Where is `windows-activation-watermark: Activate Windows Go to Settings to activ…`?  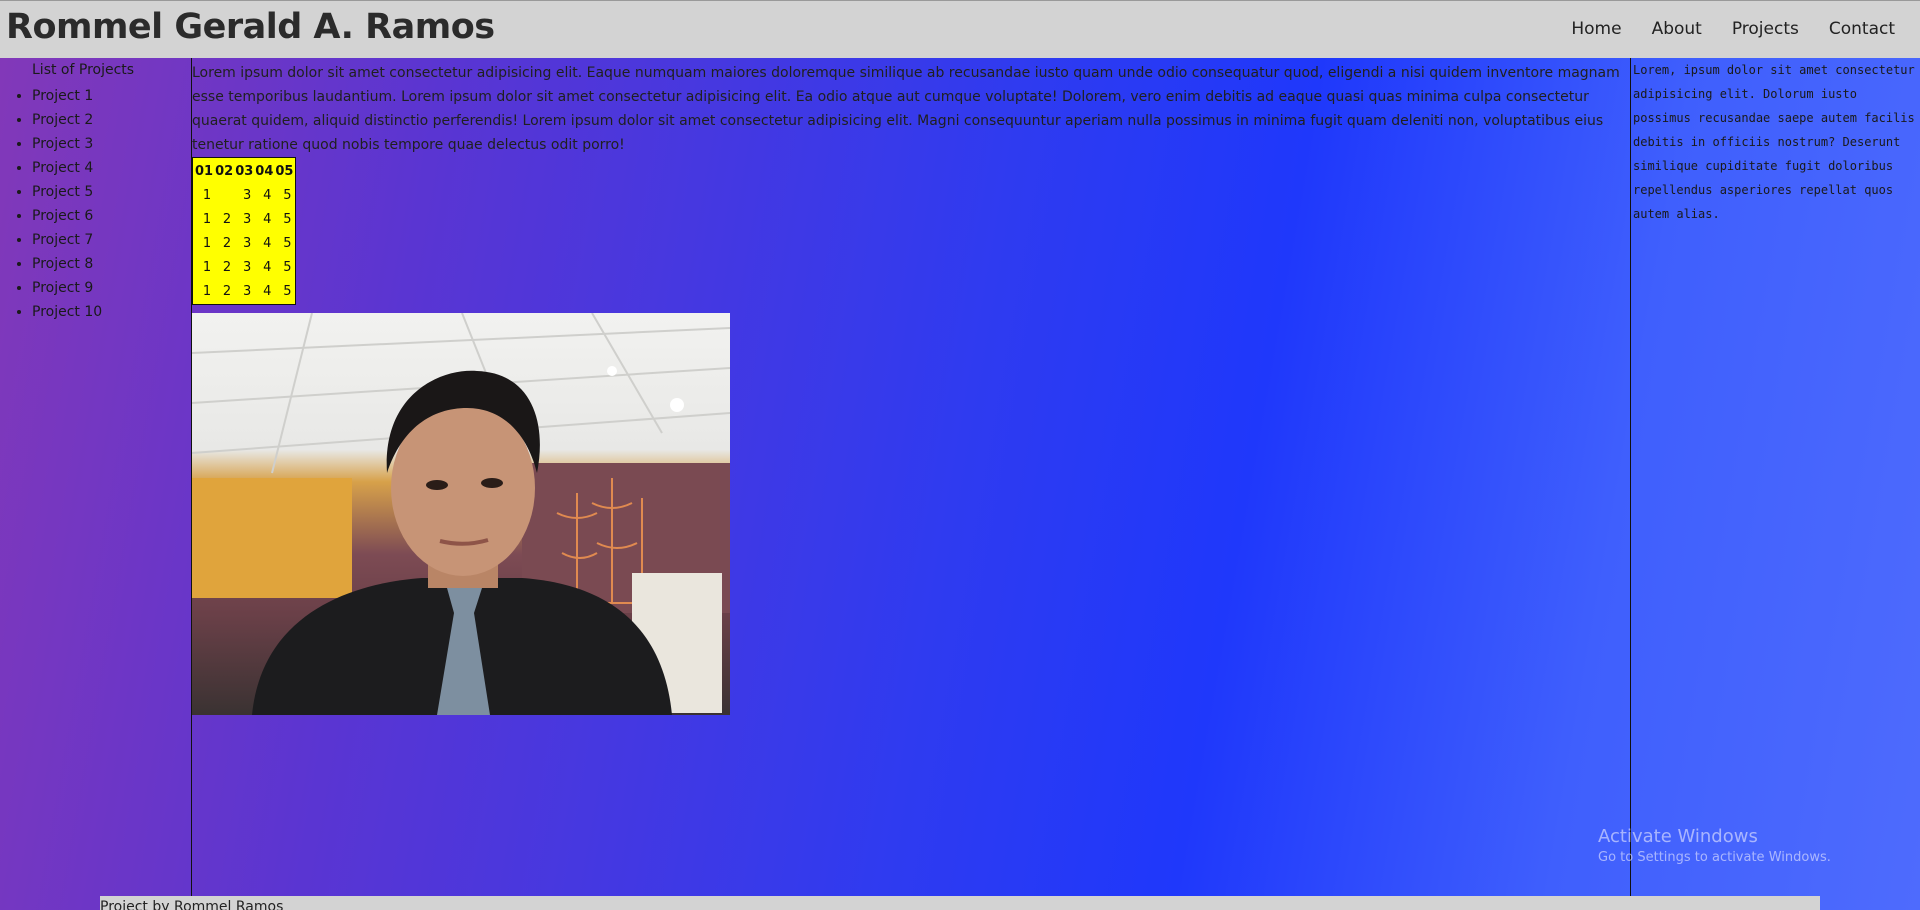 windows-activation-watermark: Activate Windows Go to Settings to activ… is located at coordinates (1714, 845).